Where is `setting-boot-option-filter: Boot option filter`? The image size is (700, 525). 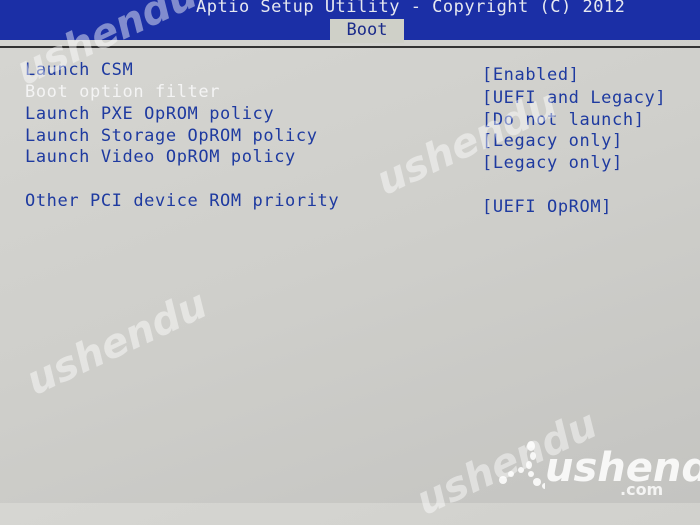
setting-boot-option-filter: Boot option filter is located at coordinates (122, 92).